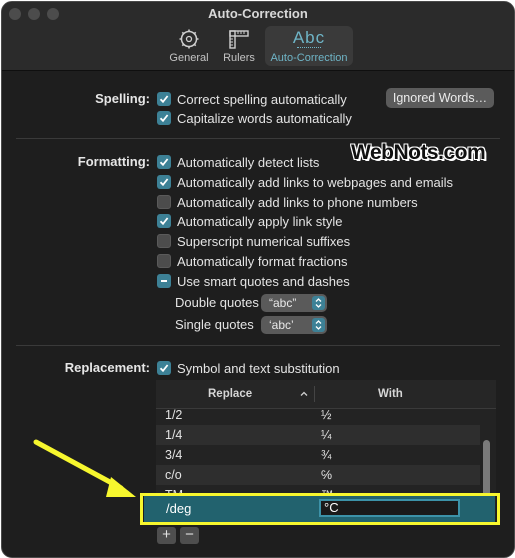 This screenshot has width=515, height=558. Describe the element at coordinates (84, 468) in the screenshot. I see `yellow-arrow-icon` at that location.